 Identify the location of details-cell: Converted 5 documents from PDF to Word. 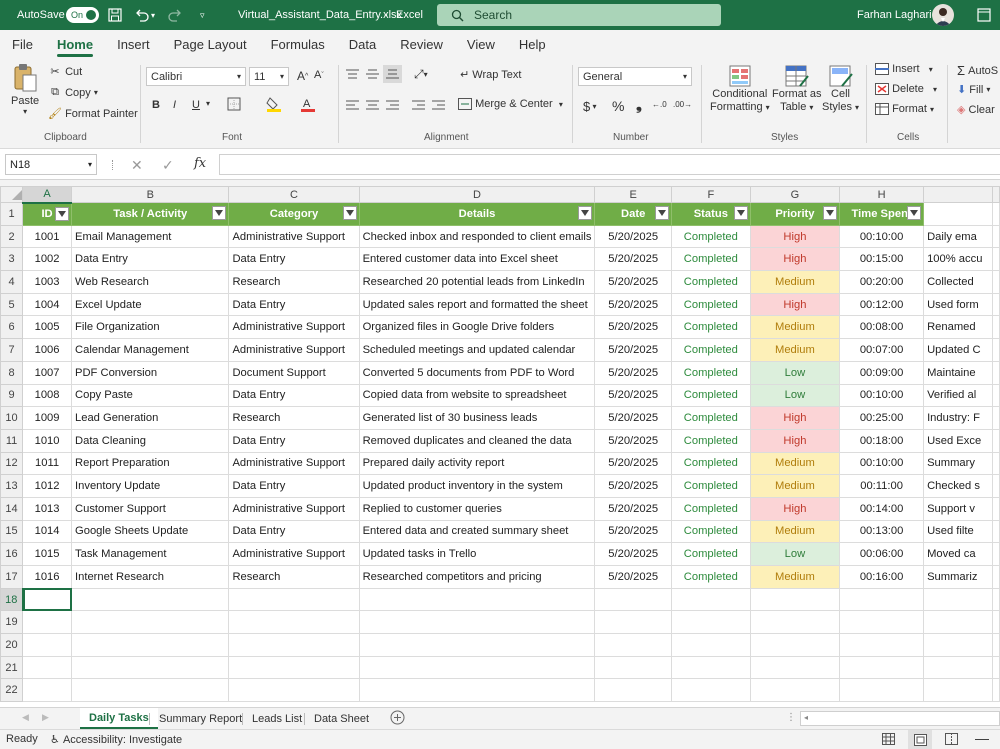
(477, 372).